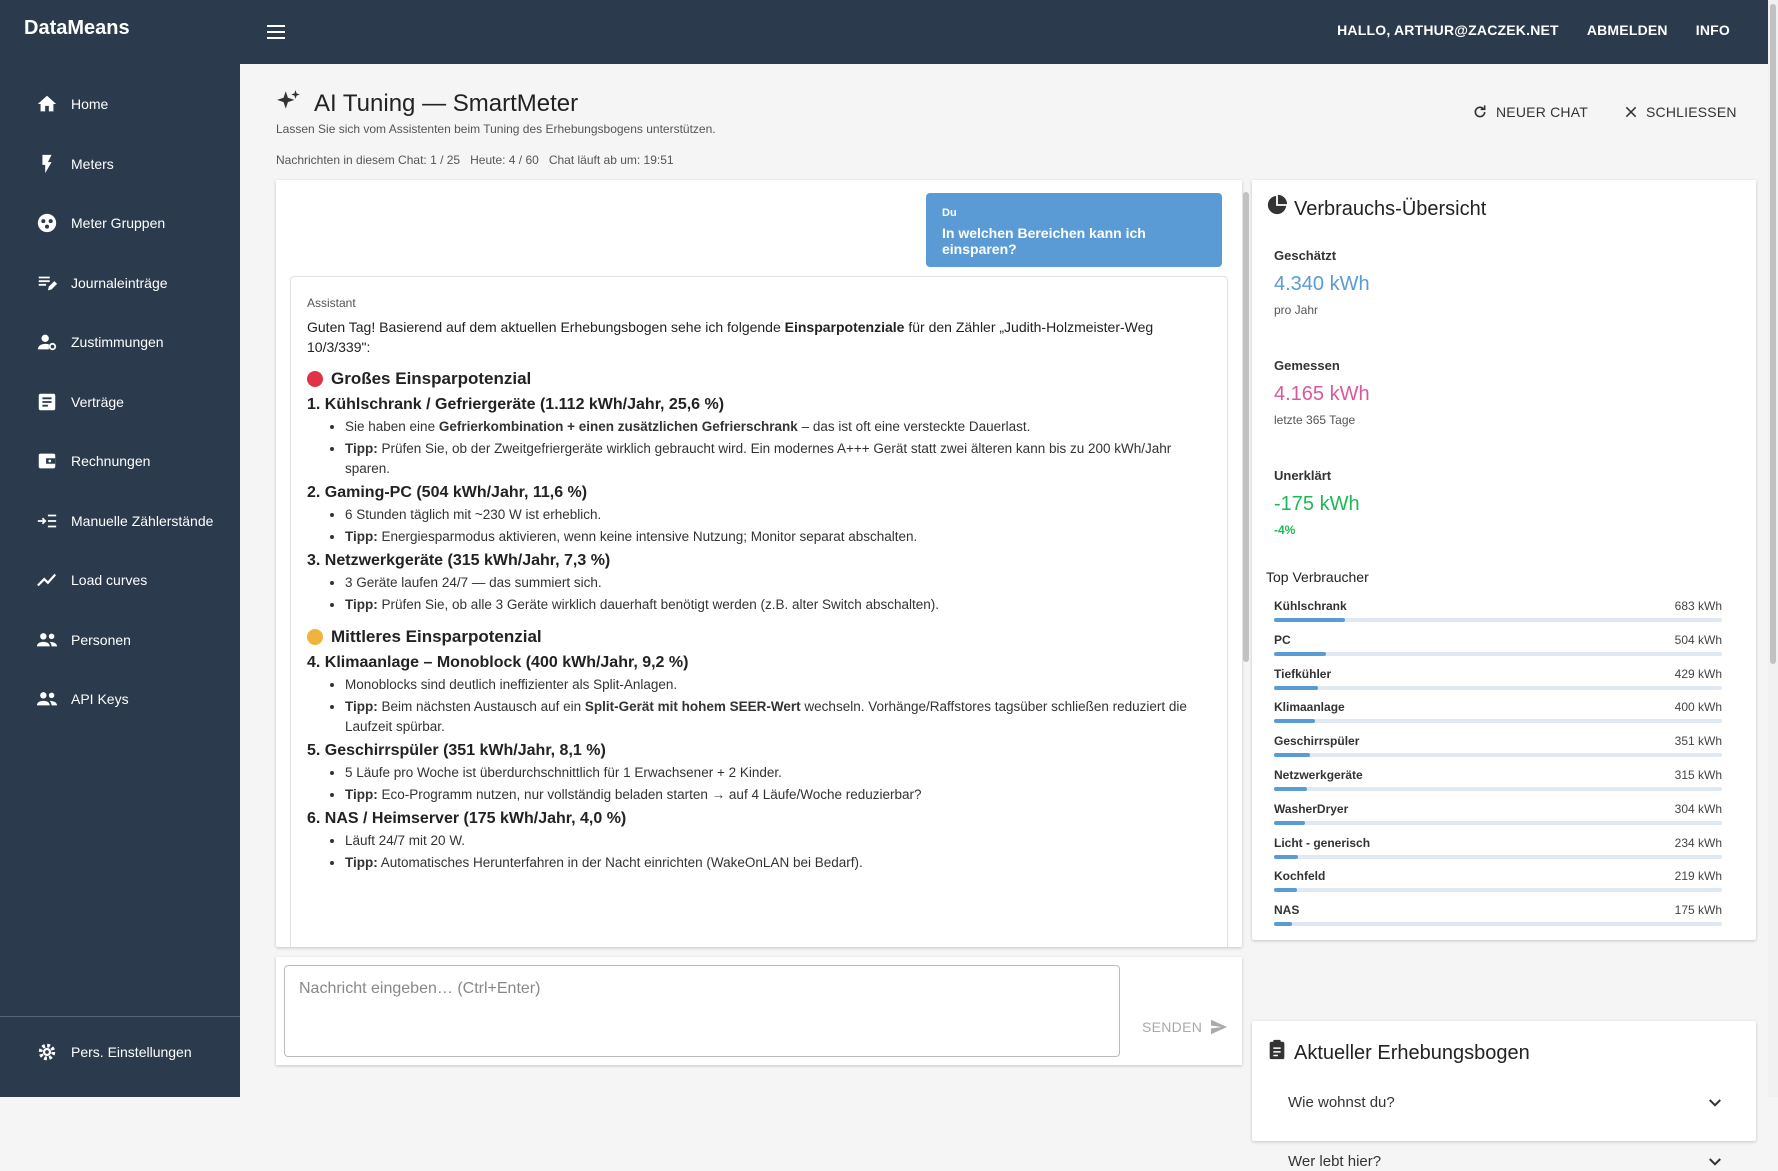 This screenshot has height=1171, width=1778. What do you see at coordinates (1317, 577) in the screenshot?
I see `top-consumers-title: Top Verbraucher` at bounding box center [1317, 577].